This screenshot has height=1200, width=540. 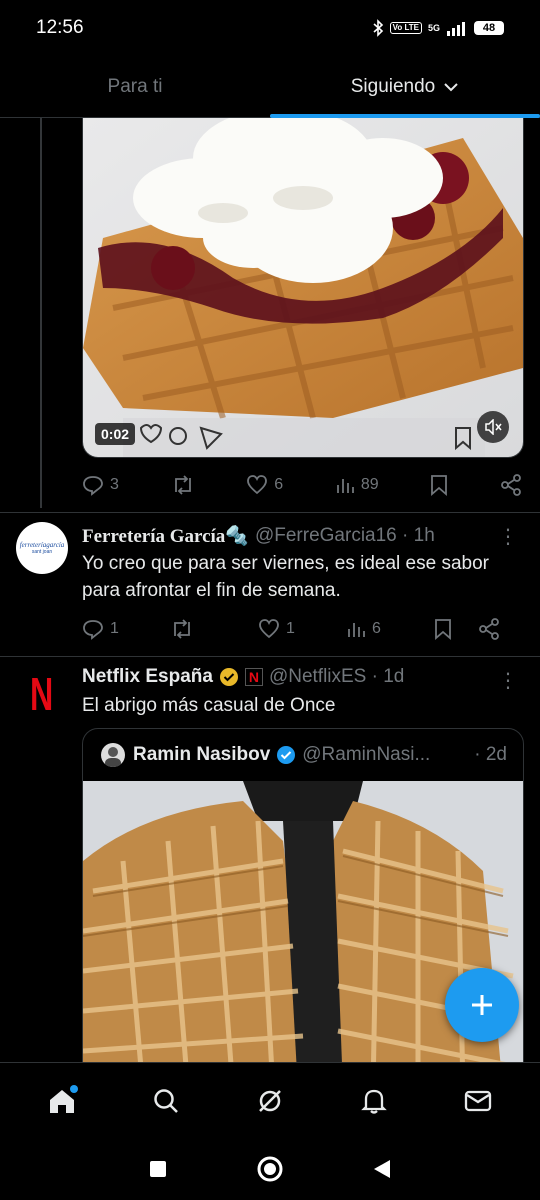 I want to click on reply-button: 3, so click(x=100, y=485).